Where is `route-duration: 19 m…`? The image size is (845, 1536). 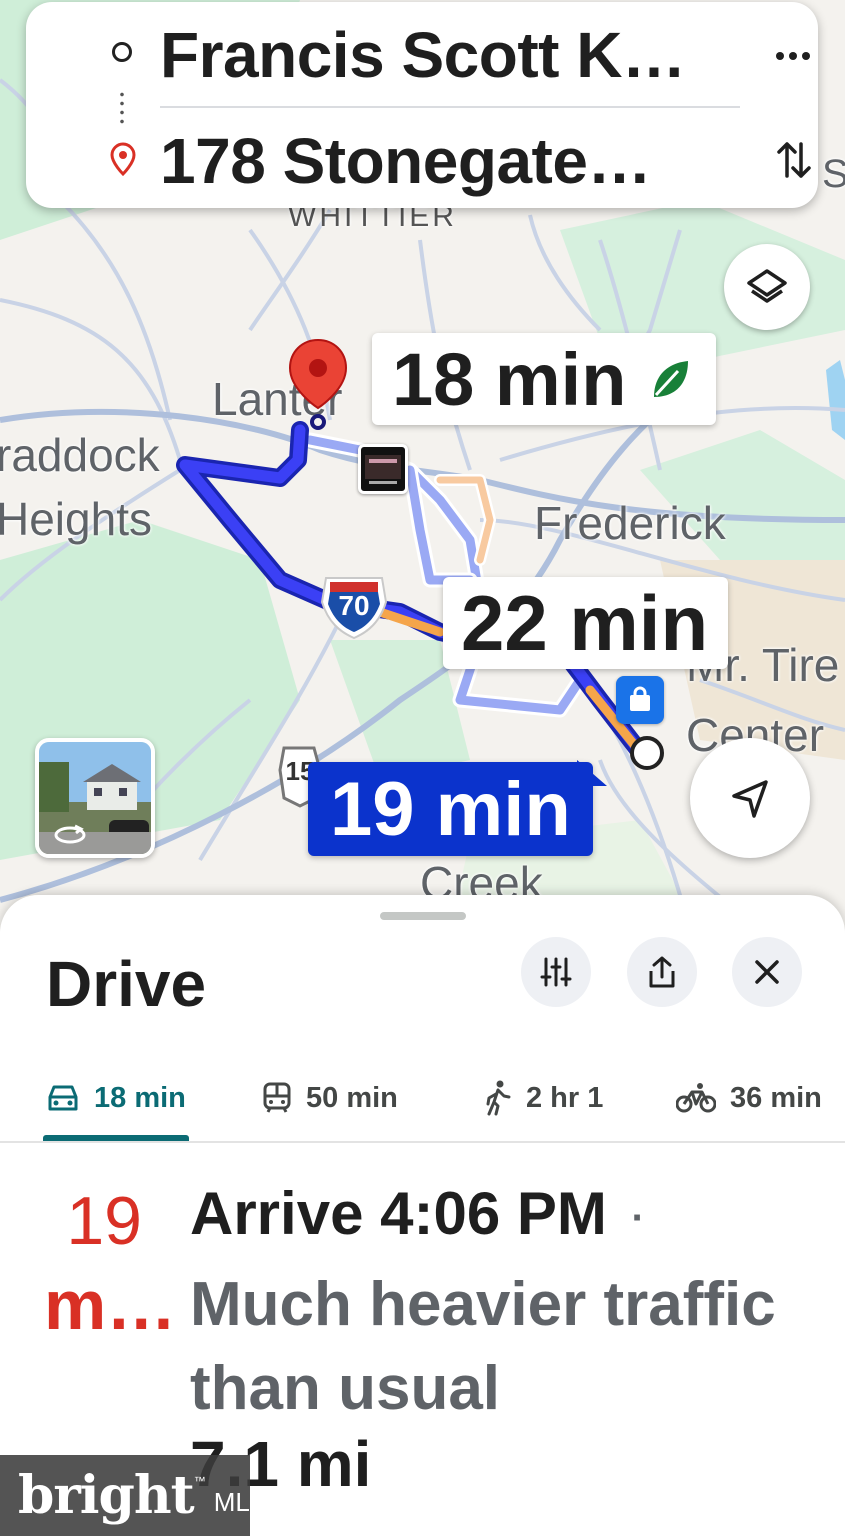
route-duration: 19 m… is located at coordinates (110, 1263).